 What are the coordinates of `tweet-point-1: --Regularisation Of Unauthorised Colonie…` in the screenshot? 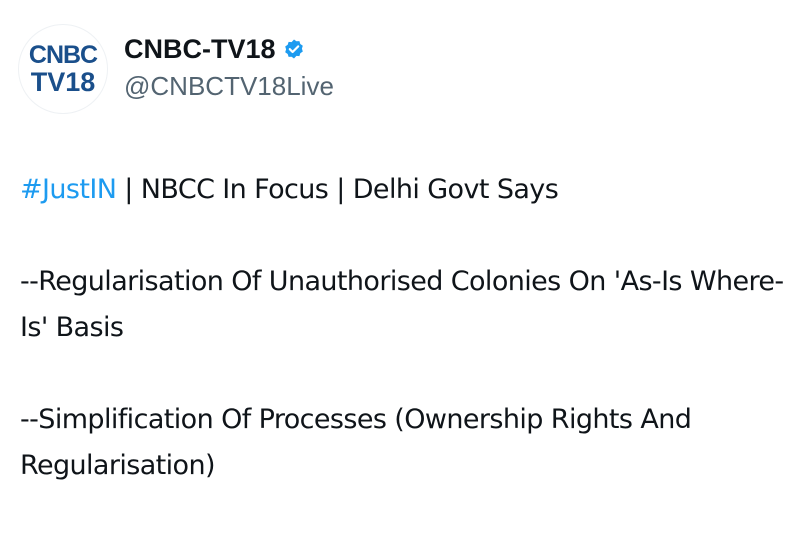 It's located at (402, 304).